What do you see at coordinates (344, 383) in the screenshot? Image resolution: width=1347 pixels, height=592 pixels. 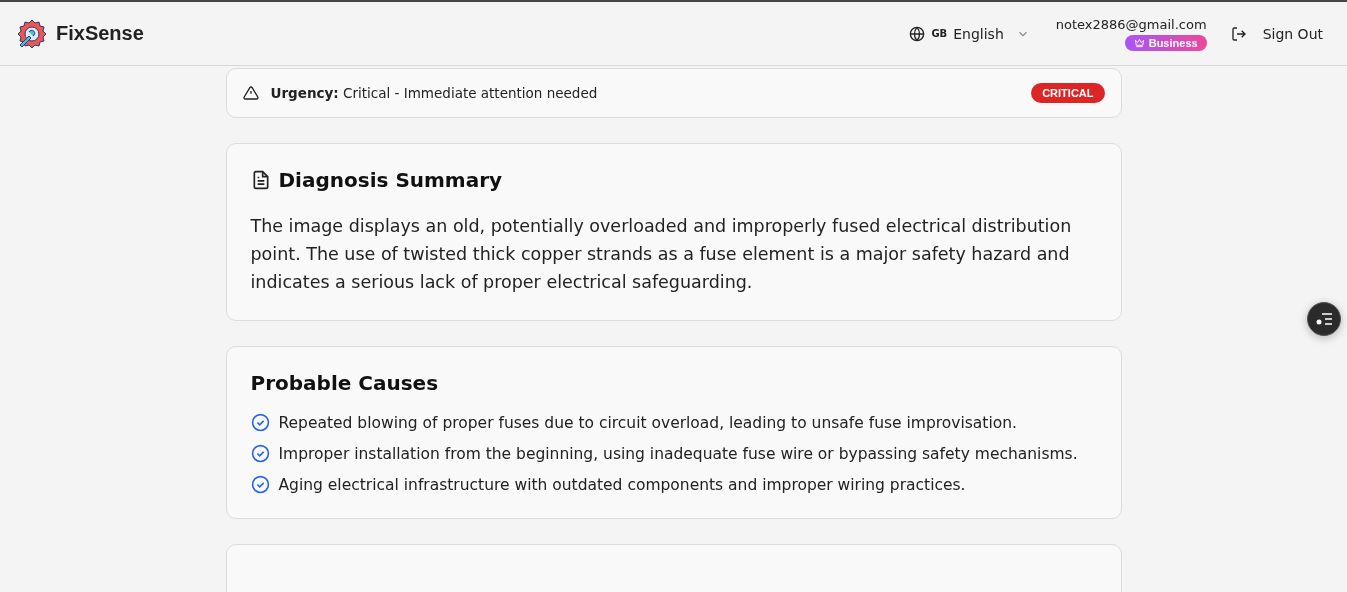 I see `section-title: Probable Causes` at bounding box center [344, 383].